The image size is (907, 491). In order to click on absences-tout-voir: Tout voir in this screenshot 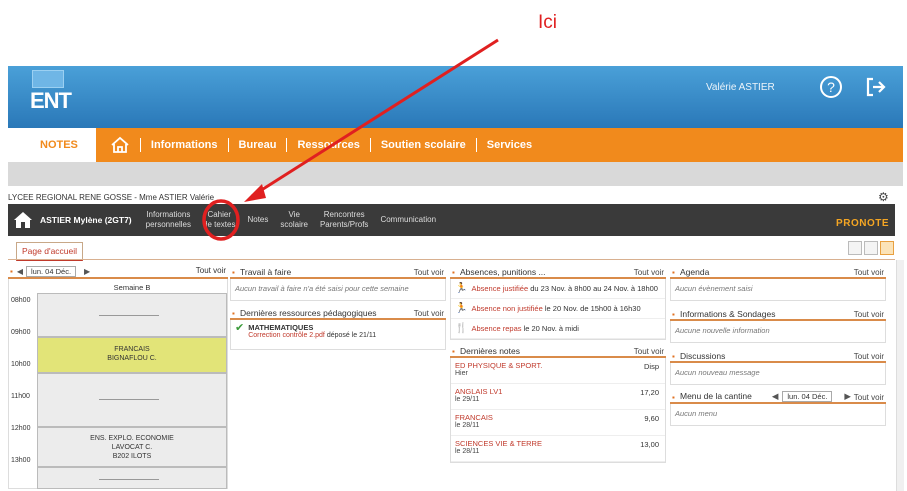, I will do `click(649, 272)`.